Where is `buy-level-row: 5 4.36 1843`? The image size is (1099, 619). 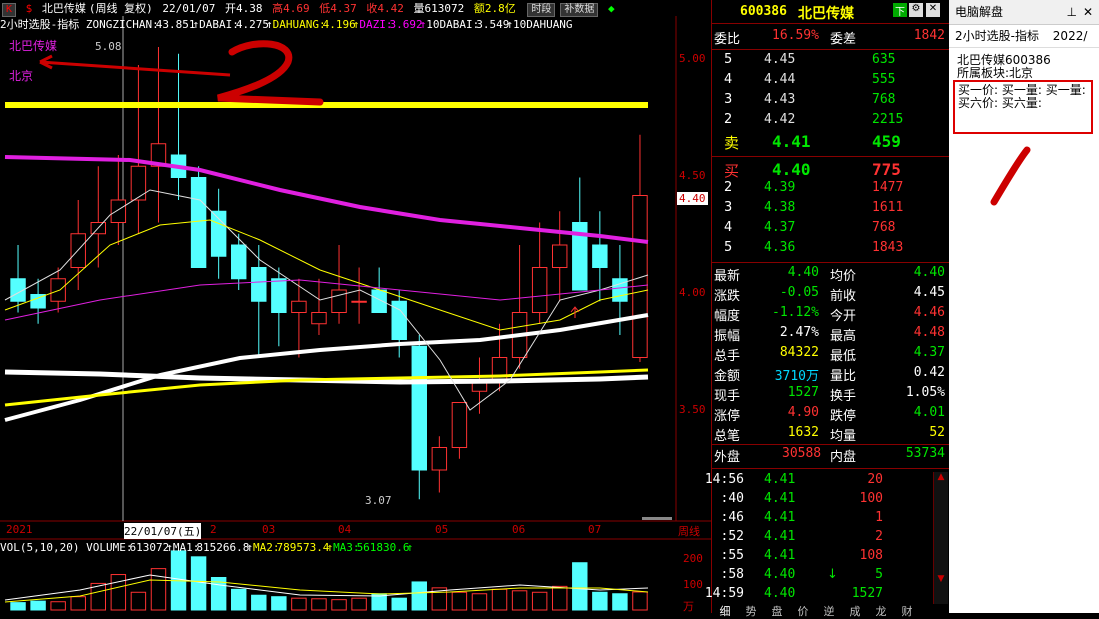
buy-level-row: 5 4.36 1843 is located at coordinates (830, 250).